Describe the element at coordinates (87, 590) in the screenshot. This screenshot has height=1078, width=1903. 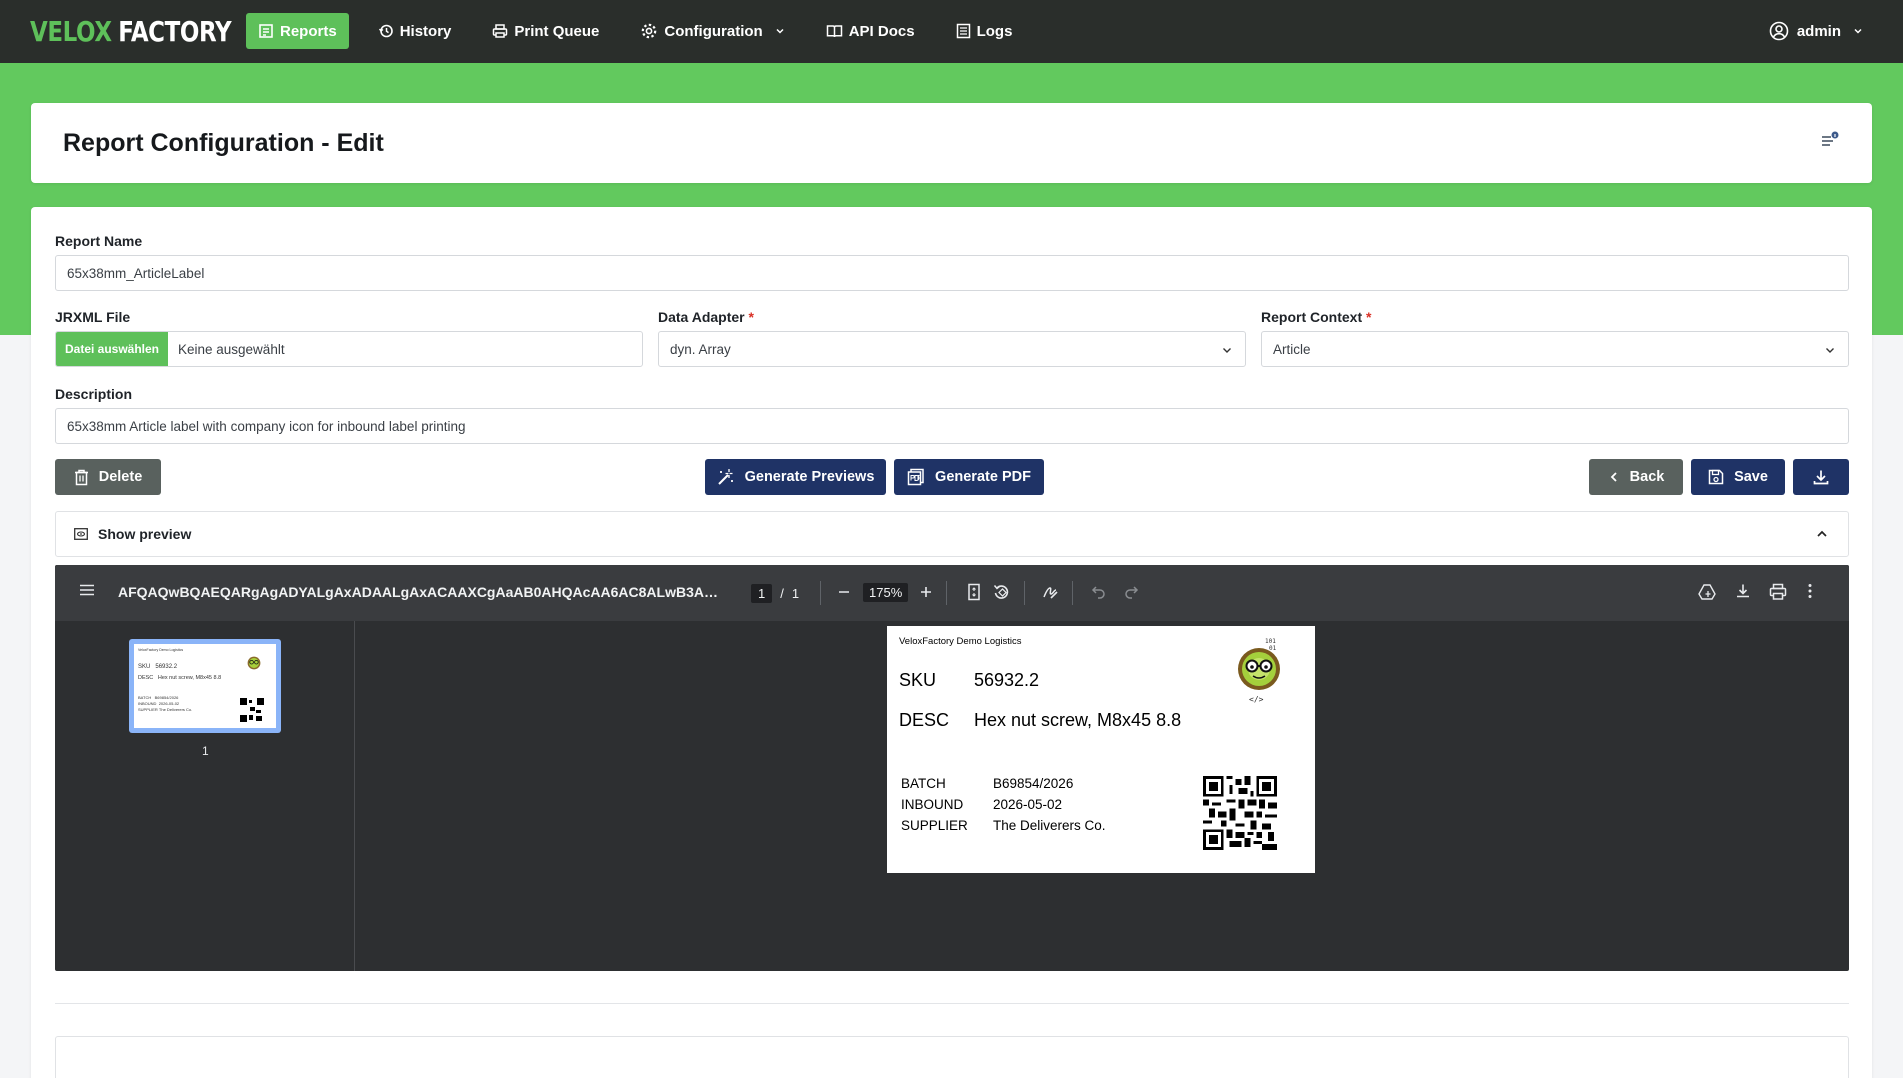
I see `hamburger-menu-icon` at that location.